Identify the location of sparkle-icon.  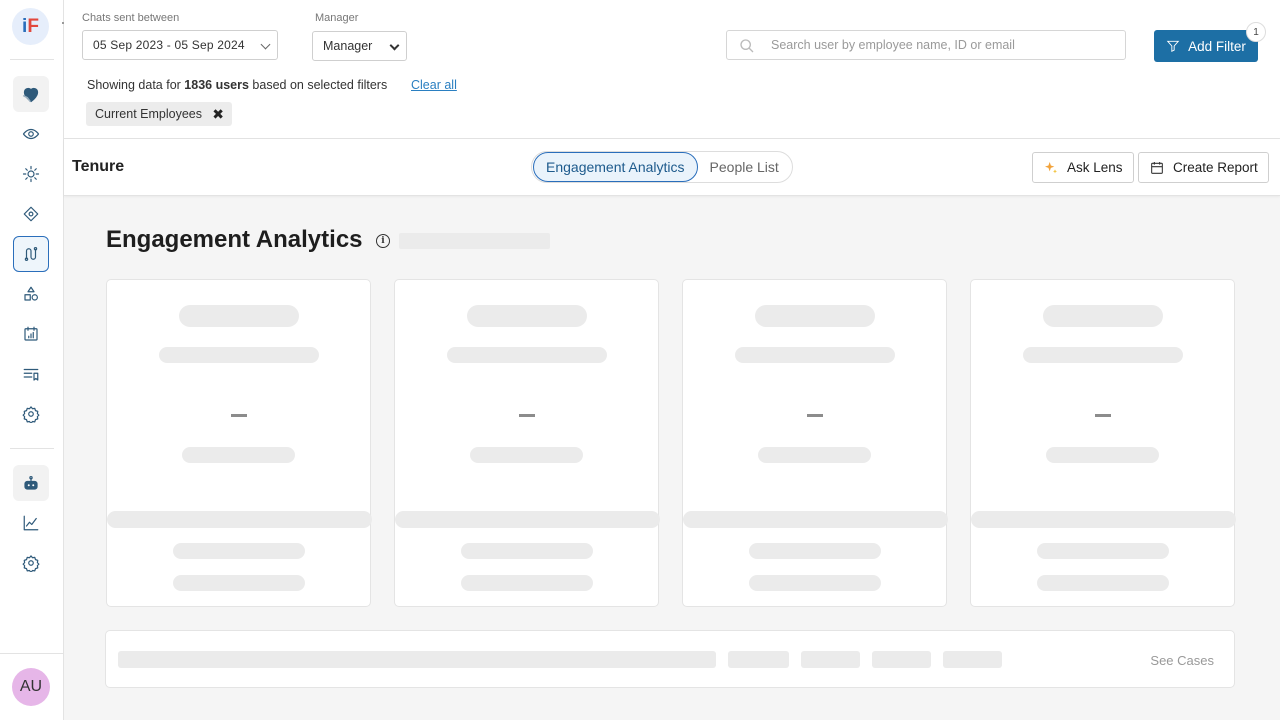
(1051, 167).